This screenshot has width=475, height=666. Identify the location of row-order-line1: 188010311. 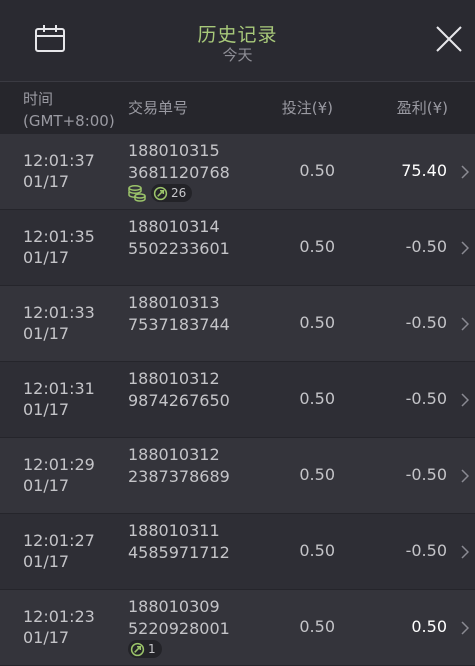
(174, 530).